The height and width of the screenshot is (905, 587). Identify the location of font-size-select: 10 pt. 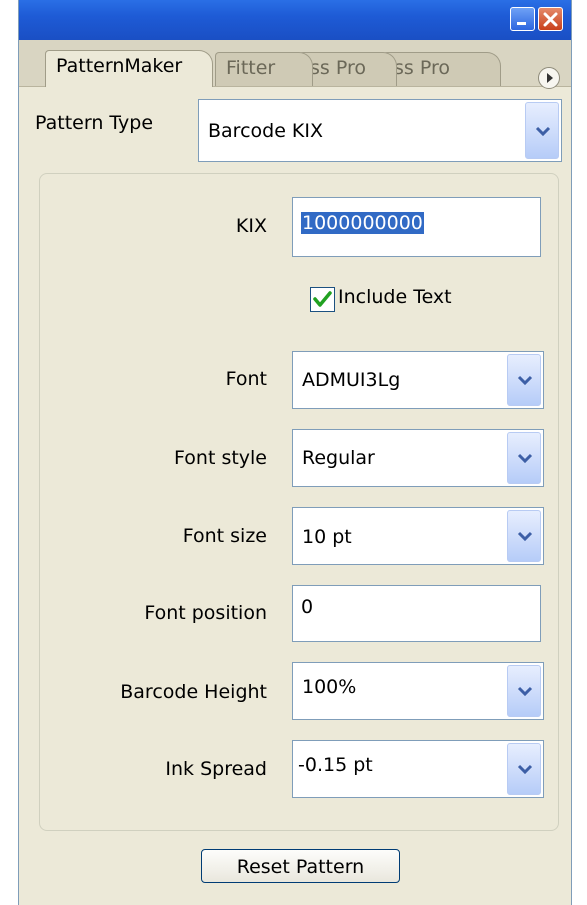
(418, 536).